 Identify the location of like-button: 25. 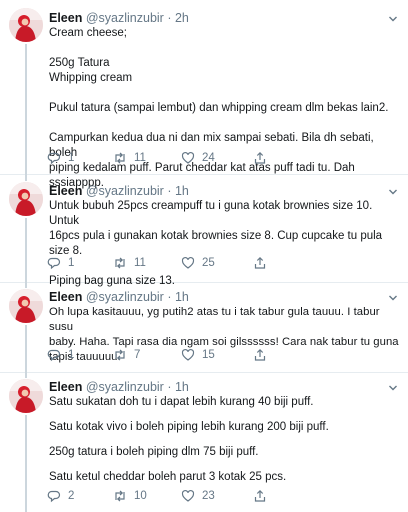
(198, 263).